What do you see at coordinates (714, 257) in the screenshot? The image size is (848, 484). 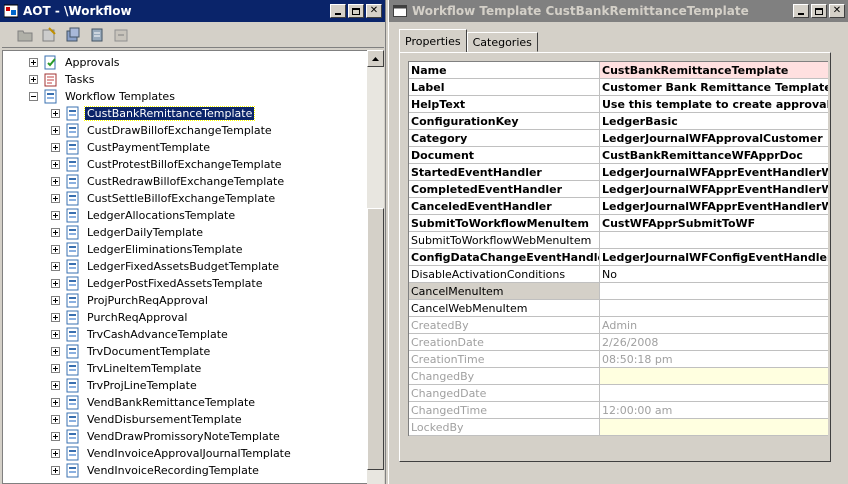 I see `property-value: LedgerJournalWFConfigEventHandler` at bounding box center [714, 257].